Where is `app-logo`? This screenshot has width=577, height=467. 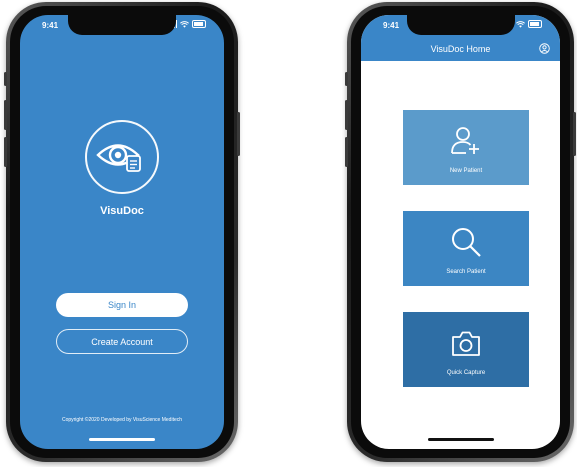 app-logo is located at coordinates (122, 157).